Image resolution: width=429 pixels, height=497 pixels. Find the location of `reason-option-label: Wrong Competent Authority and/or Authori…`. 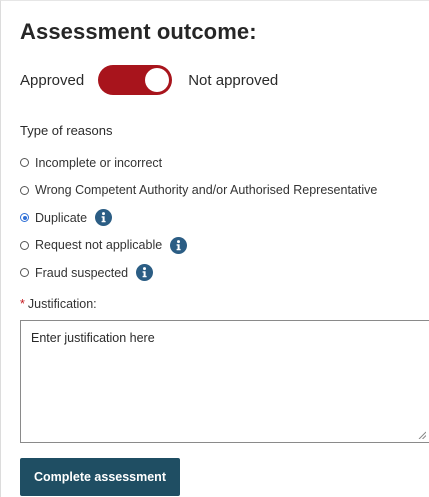

reason-option-label: Wrong Competent Authority and/or Authori… is located at coordinates (206, 190).